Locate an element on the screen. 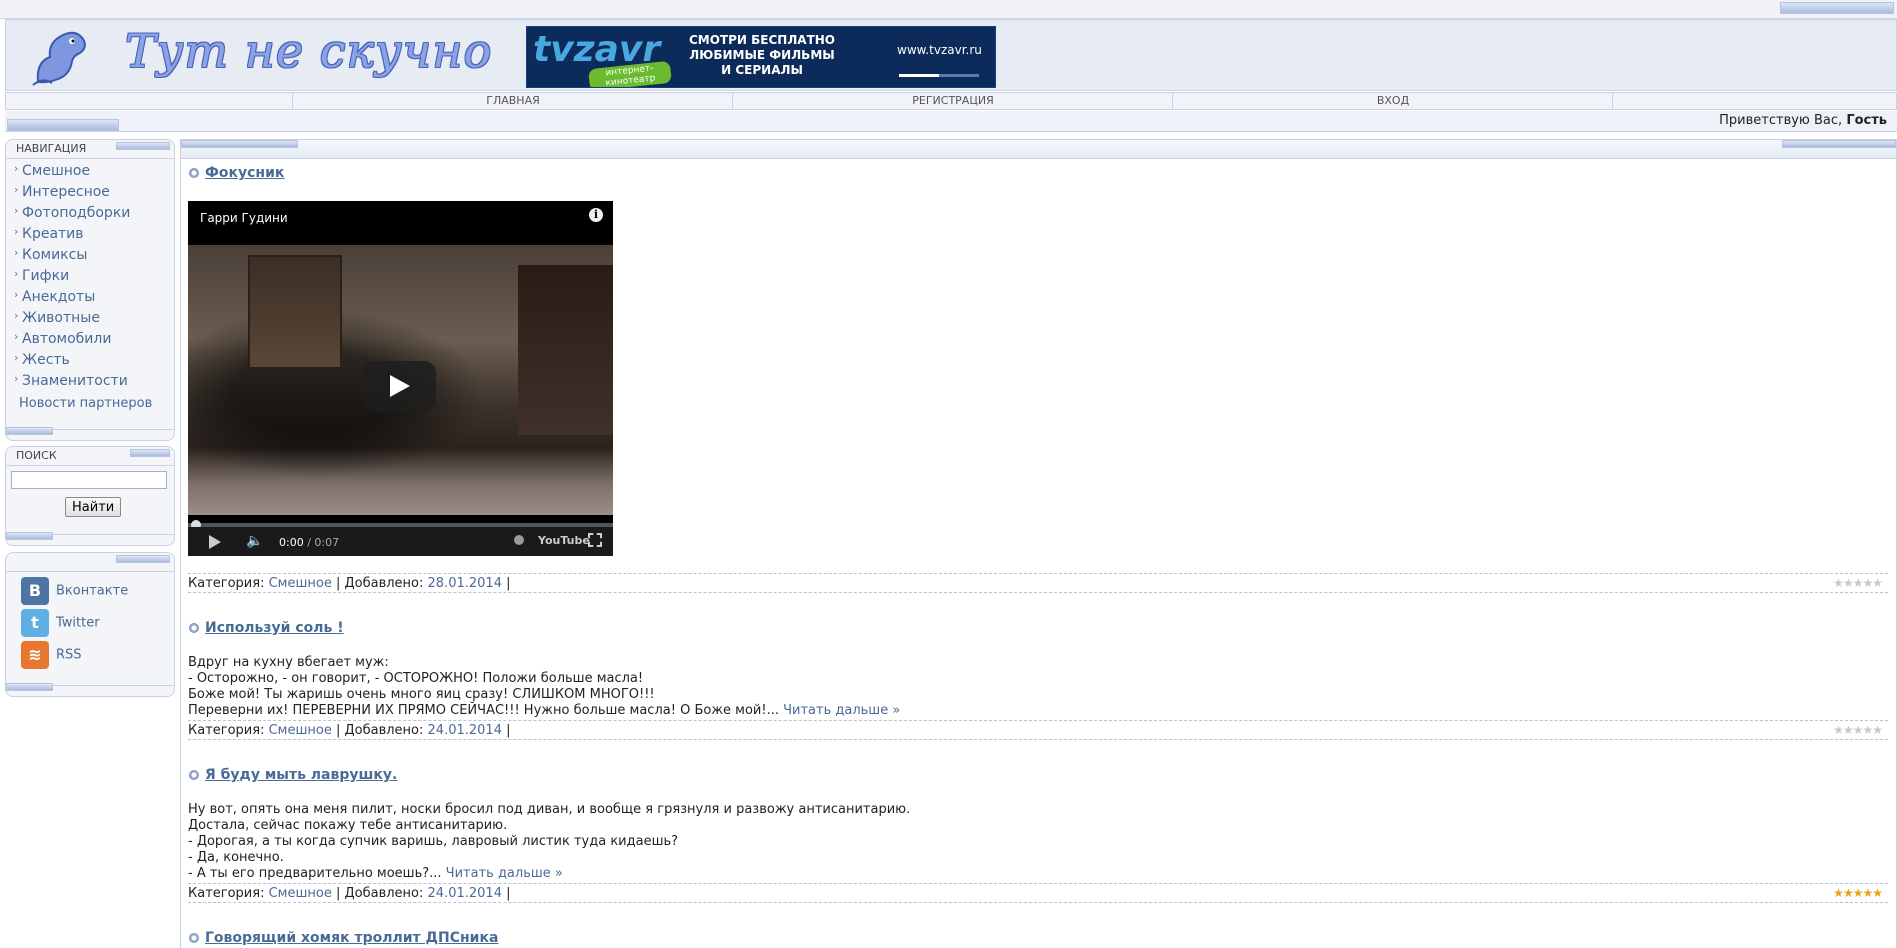  logo-text: Тут не скучно is located at coordinates (308, 51).